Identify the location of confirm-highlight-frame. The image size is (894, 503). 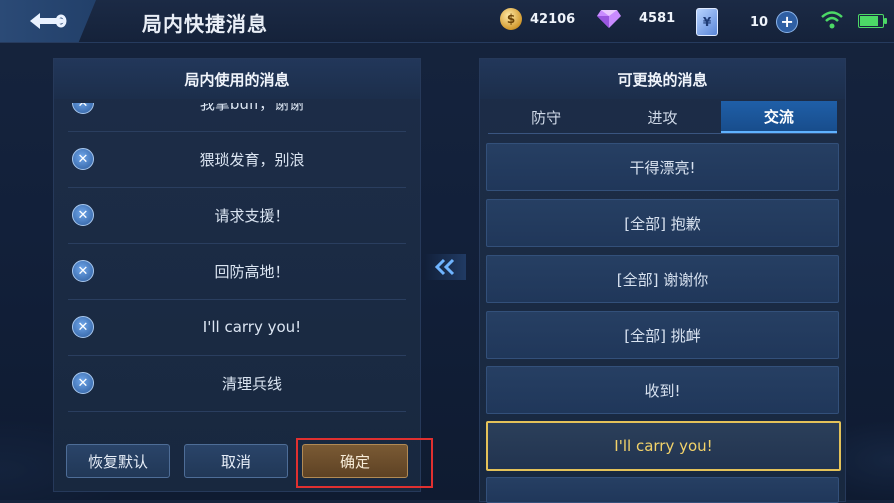
(364, 463).